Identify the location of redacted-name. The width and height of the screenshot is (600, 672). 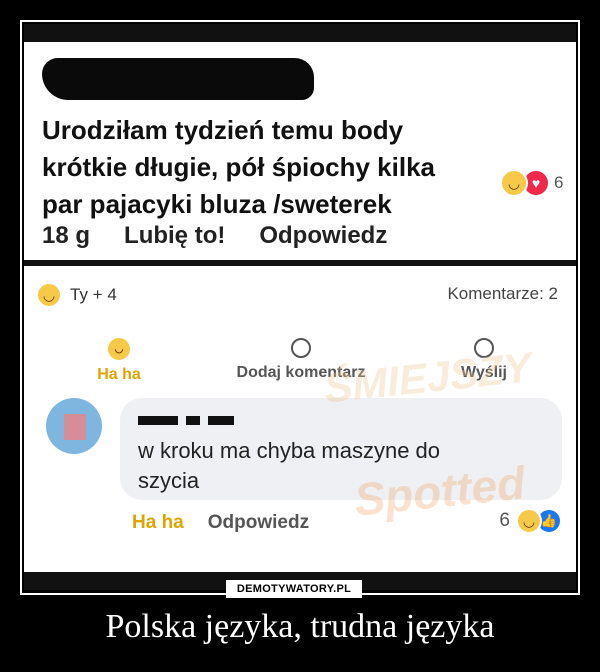
(178, 79).